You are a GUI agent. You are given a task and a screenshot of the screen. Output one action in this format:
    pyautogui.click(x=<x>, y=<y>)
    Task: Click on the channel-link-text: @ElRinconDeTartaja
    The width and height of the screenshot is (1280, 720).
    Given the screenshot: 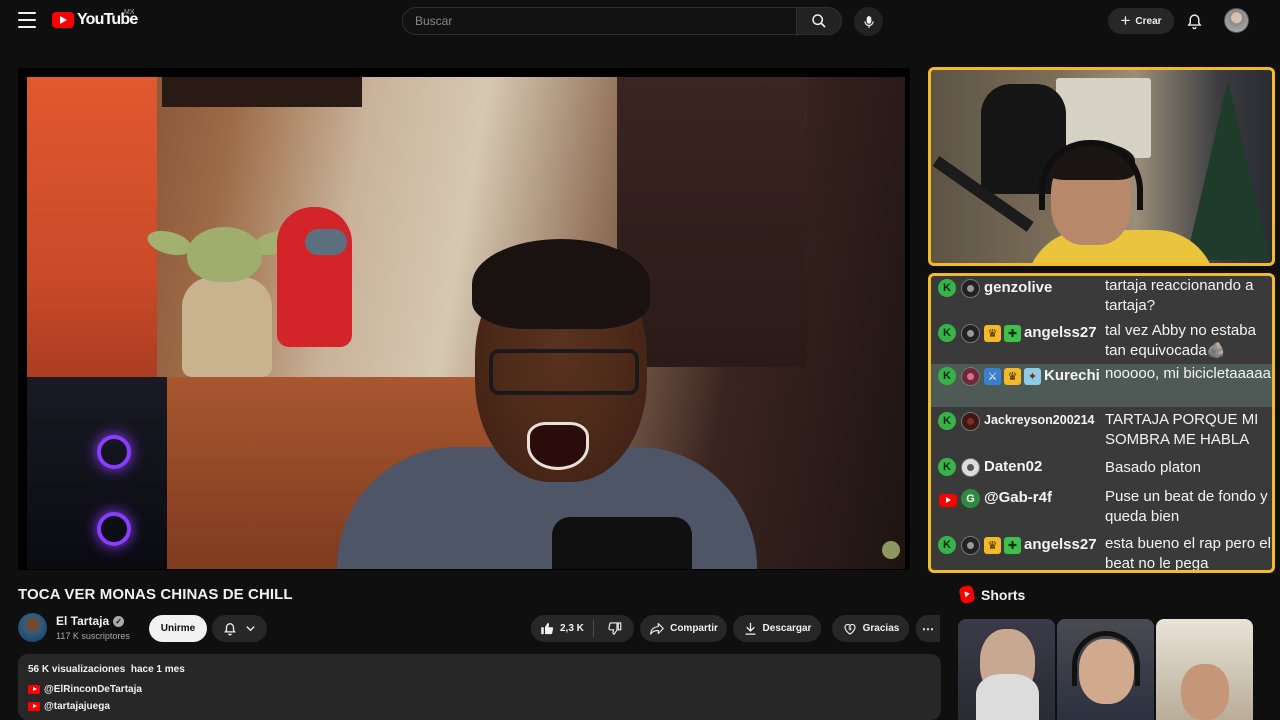 What is the action you would take?
    pyautogui.click(x=93, y=689)
    